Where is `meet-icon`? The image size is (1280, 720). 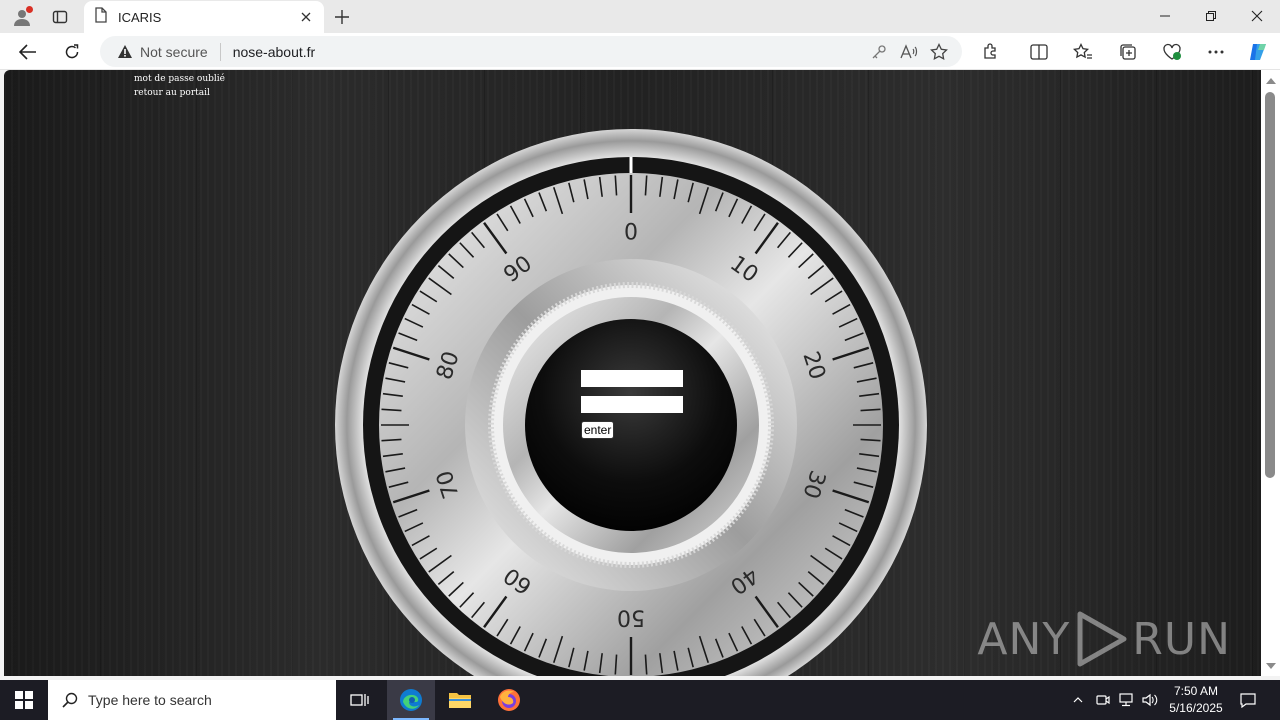
meet-icon is located at coordinates (1103, 700).